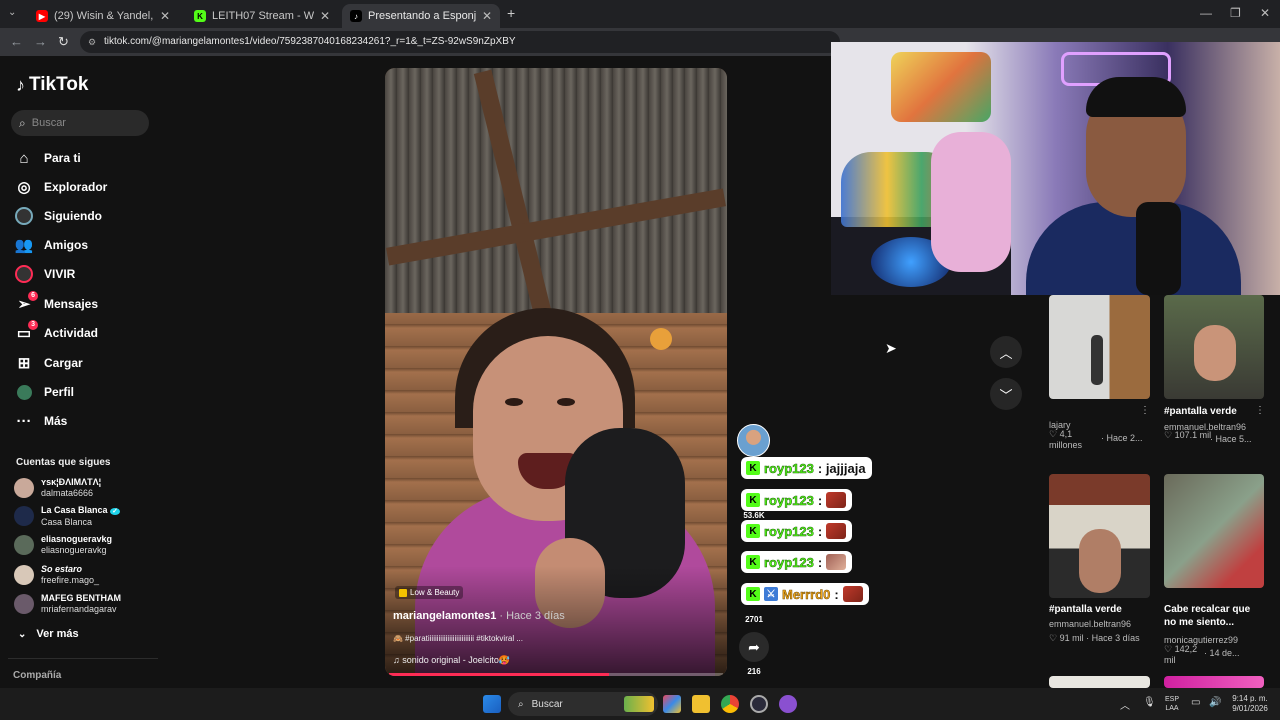 The width and height of the screenshot is (1280, 720). What do you see at coordinates (492, 704) in the screenshot?
I see `windows-start-icon` at bounding box center [492, 704].